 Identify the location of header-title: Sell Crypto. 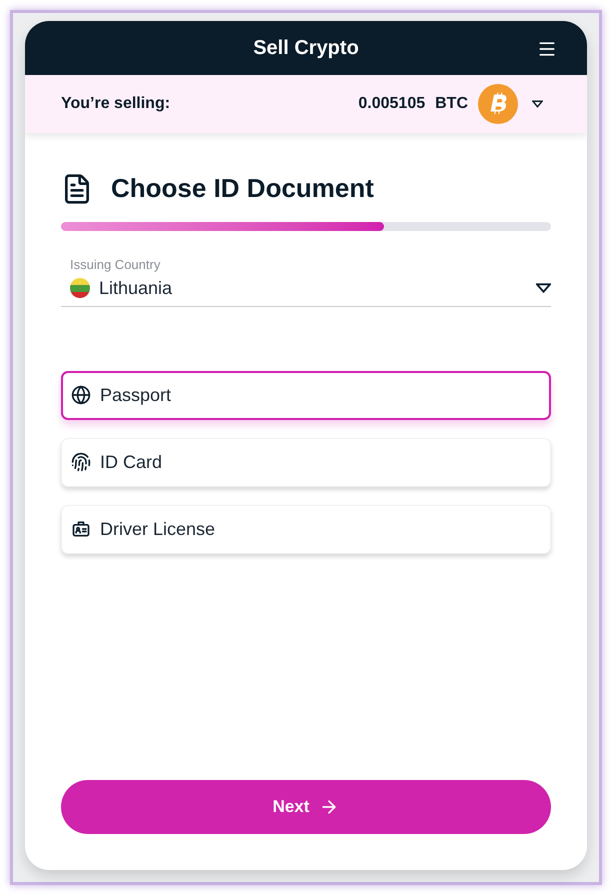
(306, 48).